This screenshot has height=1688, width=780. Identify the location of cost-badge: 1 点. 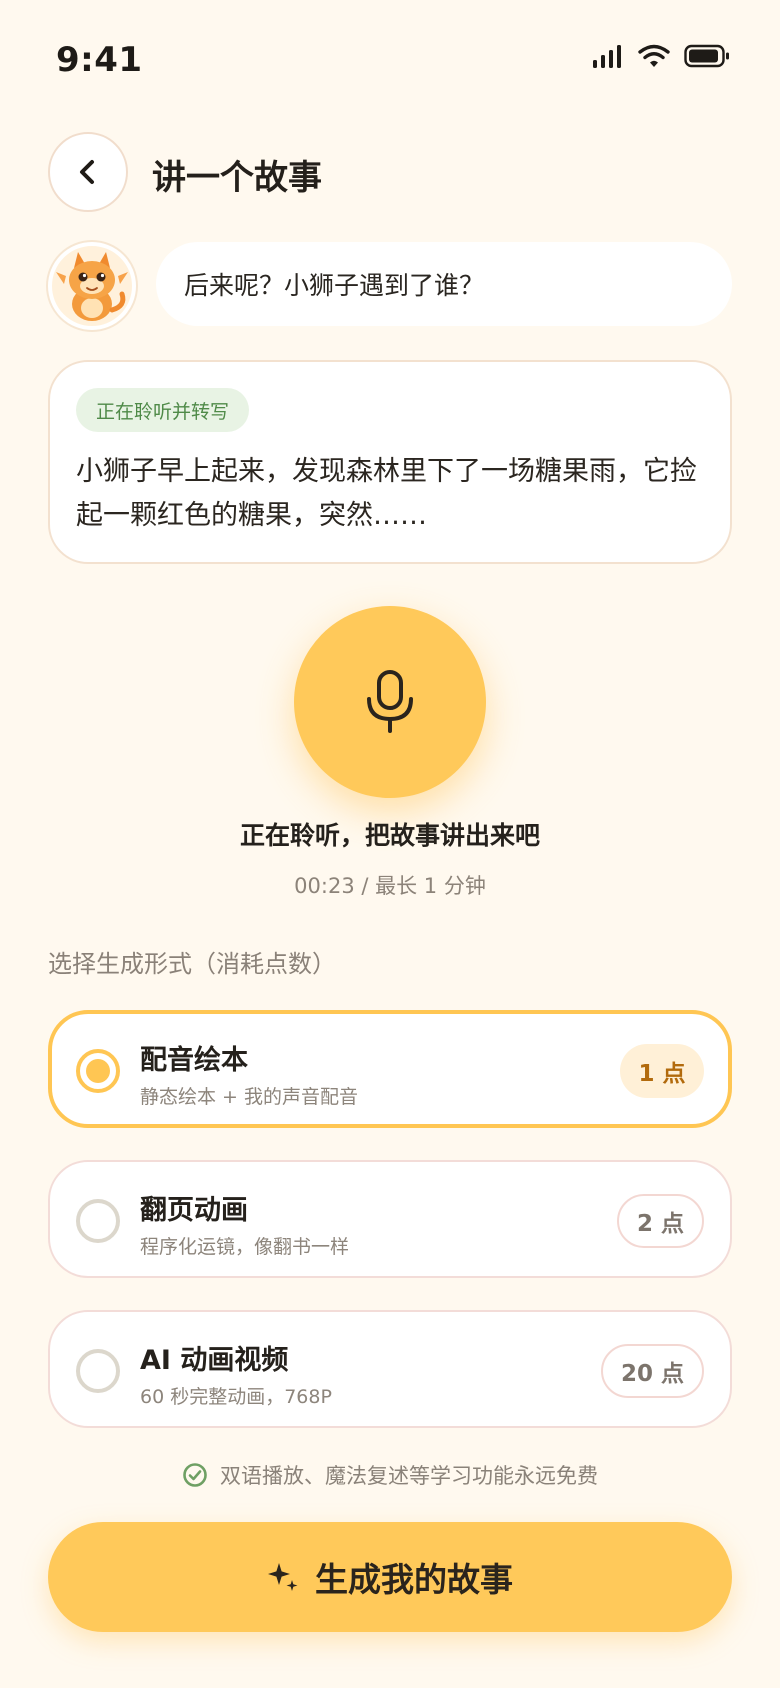
(662, 1071).